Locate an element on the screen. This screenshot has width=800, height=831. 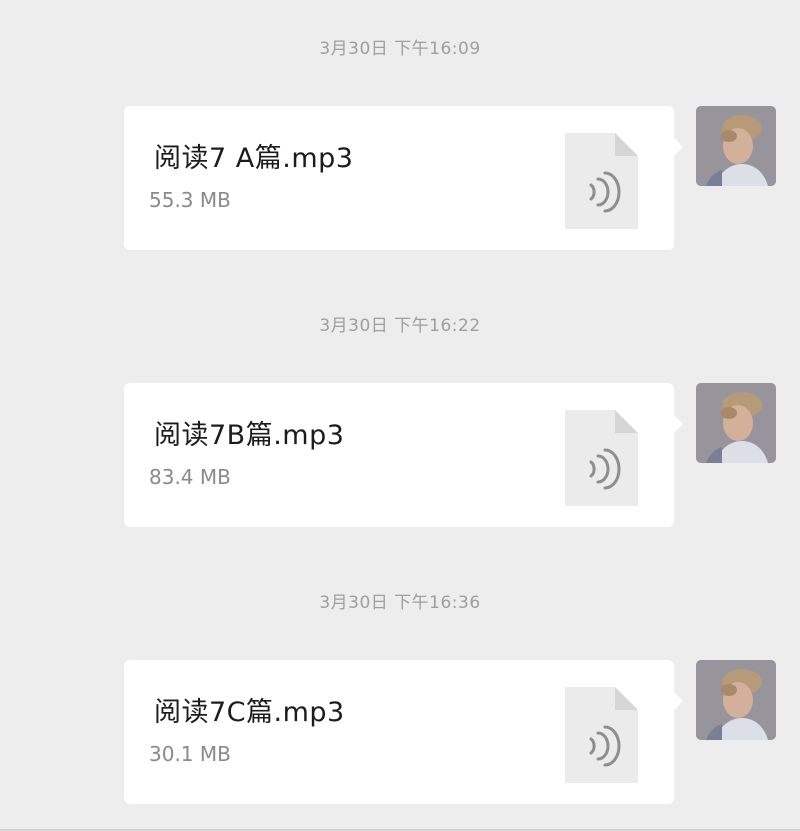
file-name: 阅读7B篇.mp3 is located at coordinates (249, 435).